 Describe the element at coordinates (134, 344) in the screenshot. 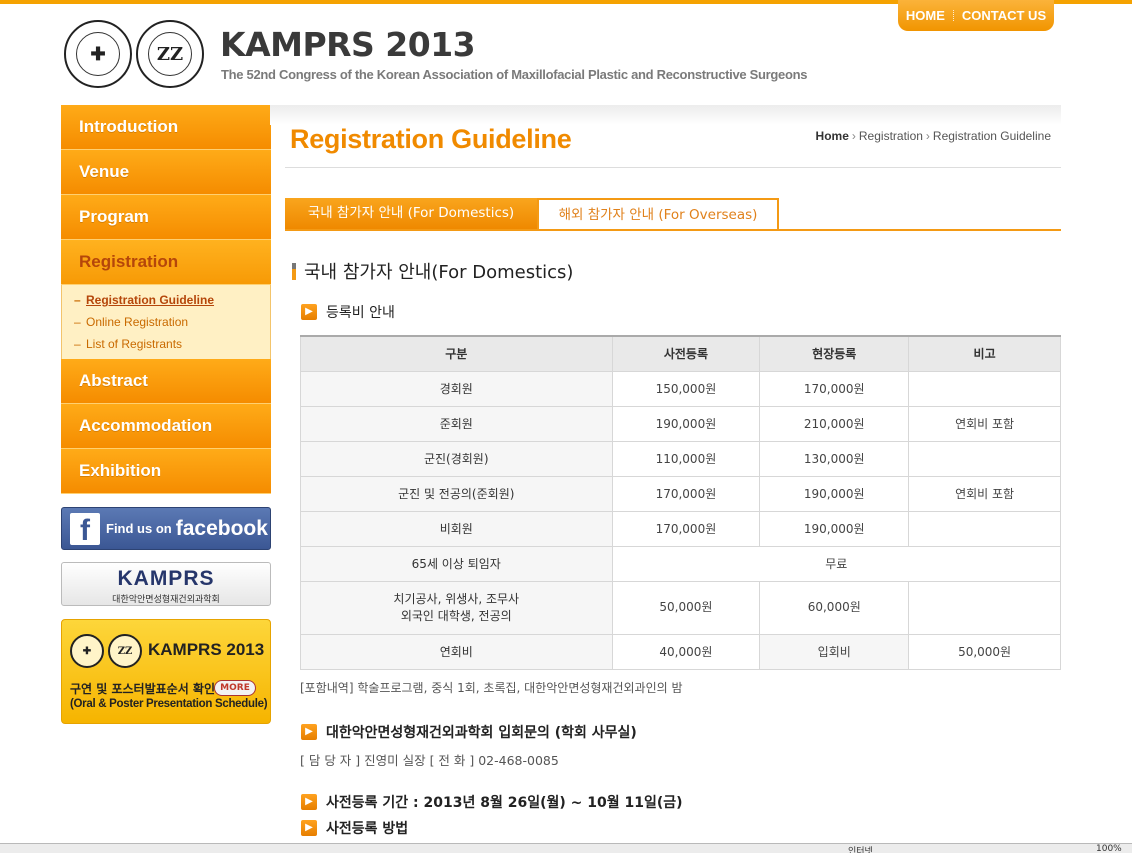

I see `subnav-label: List of Registrants` at that location.